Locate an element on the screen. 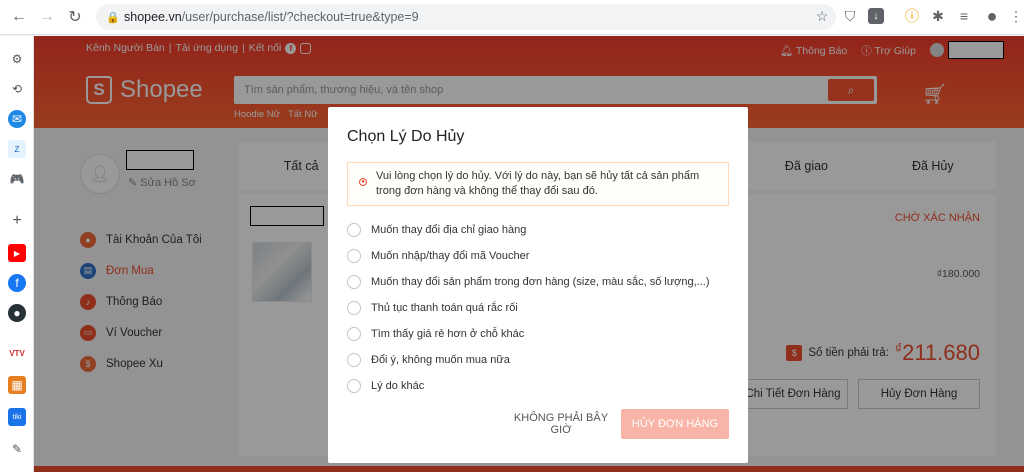 The image size is (1024, 472). url-host: shopee.vn is located at coordinates (153, 17).